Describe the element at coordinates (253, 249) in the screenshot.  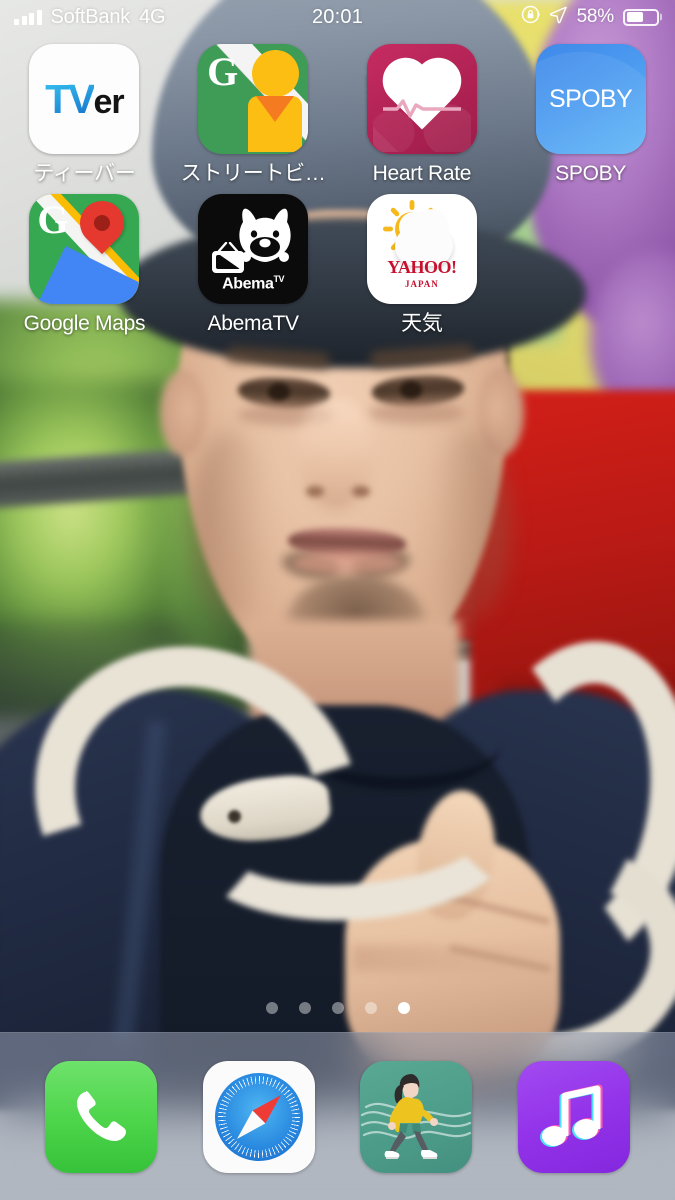
I see `abematv-icon: AbemaTV` at that location.